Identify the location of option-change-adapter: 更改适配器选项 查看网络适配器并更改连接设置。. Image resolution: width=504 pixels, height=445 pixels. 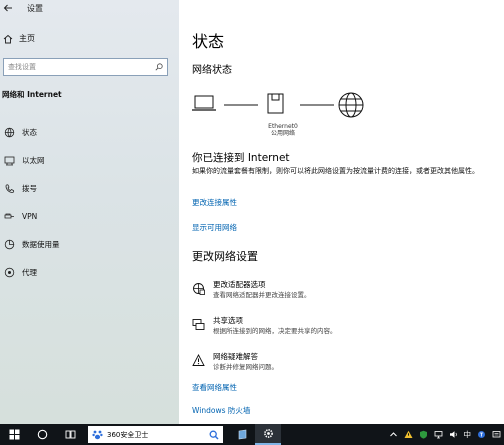
(251, 290).